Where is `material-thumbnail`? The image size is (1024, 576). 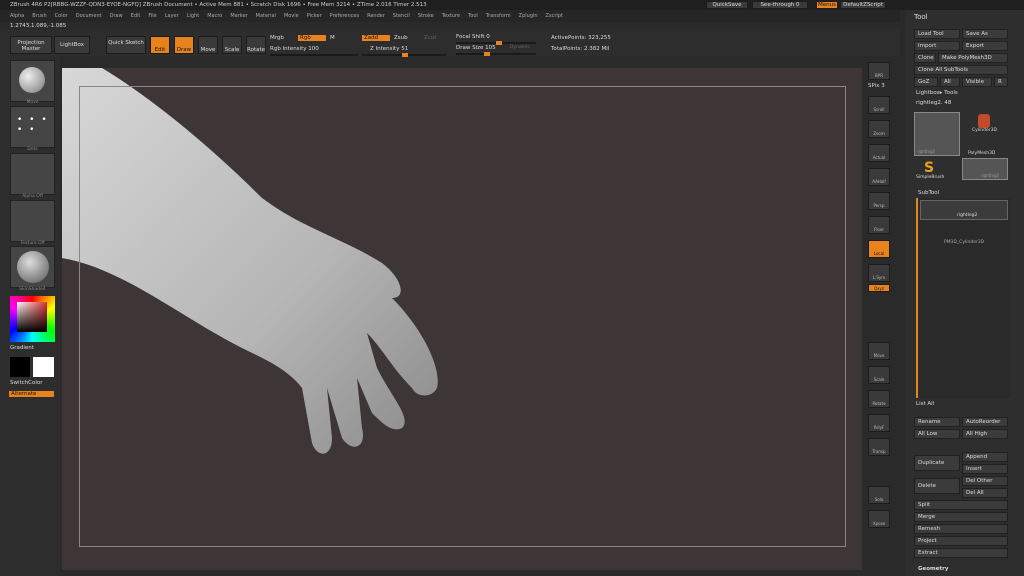
material-thumbnail is located at coordinates (32, 267).